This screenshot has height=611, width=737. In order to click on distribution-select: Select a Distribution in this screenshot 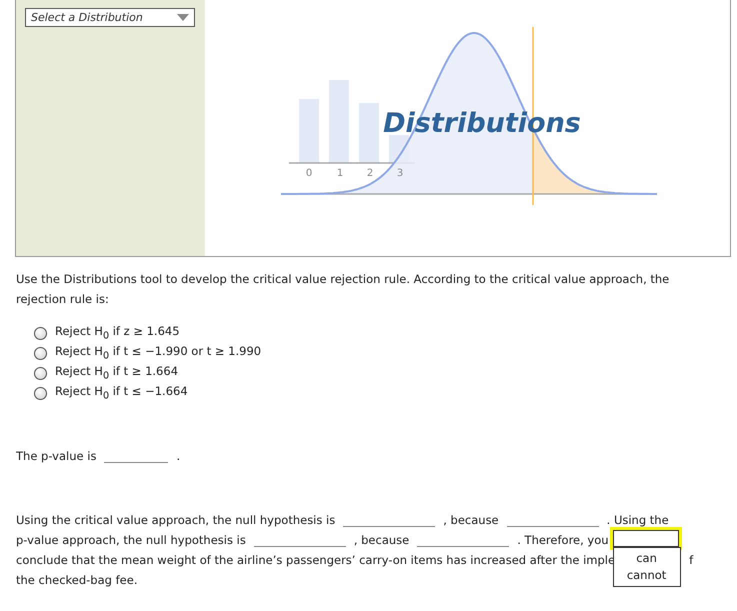, I will do `click(110, 17)`.